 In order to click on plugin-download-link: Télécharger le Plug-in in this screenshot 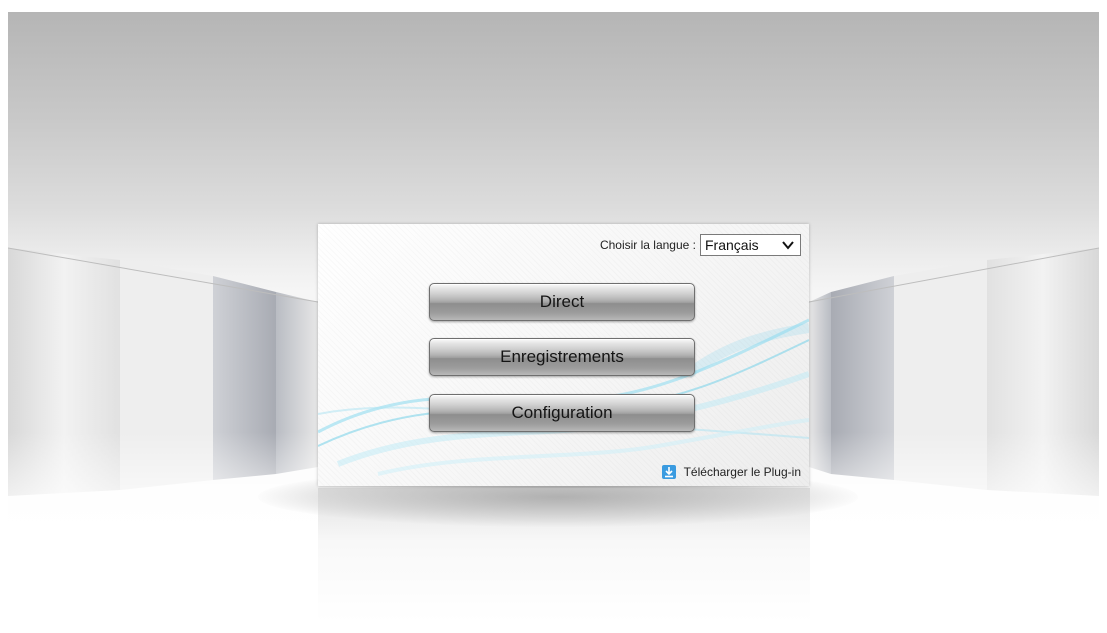, I will do `click(731, 472)`.